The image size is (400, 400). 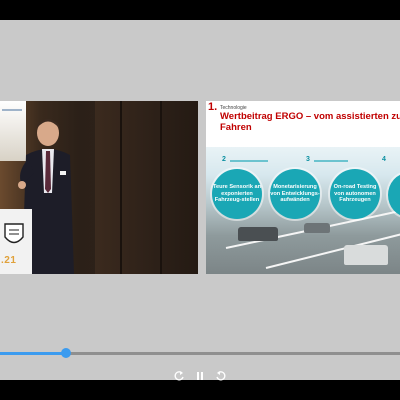 I want to click on slide-title-line1: Wertbeitrag ERGO – vom assistierten zum, so click(x=310, y=116).